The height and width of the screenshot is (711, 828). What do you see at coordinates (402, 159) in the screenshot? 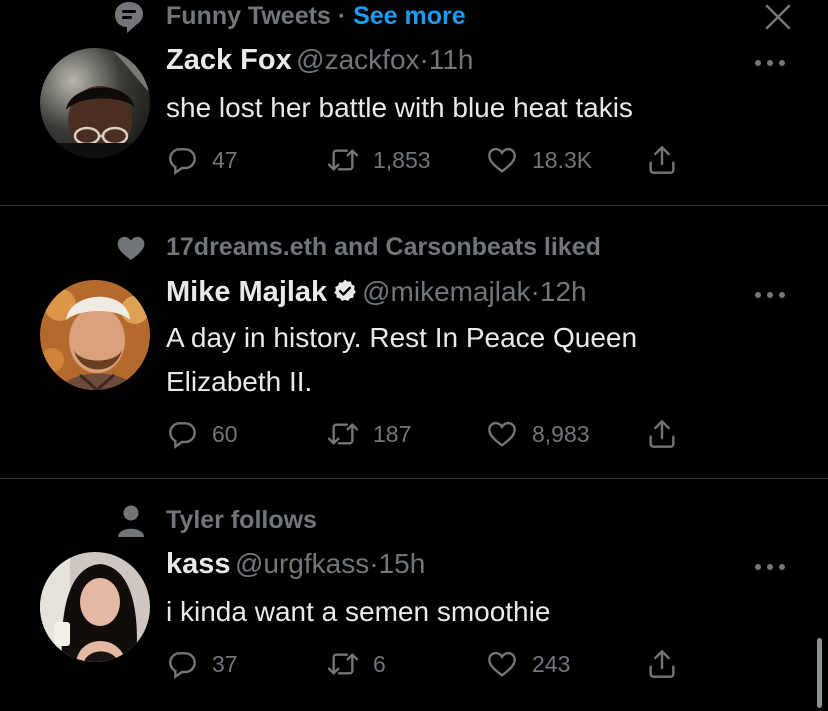
I see `retweet-count: 1,853` at bounding box center [402, 159].